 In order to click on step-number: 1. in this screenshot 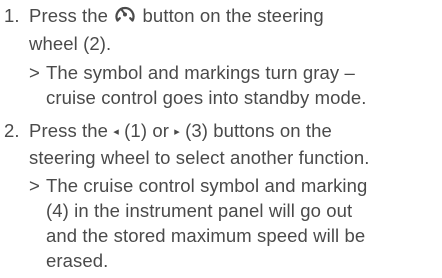, I will do `click(12, 15)`.